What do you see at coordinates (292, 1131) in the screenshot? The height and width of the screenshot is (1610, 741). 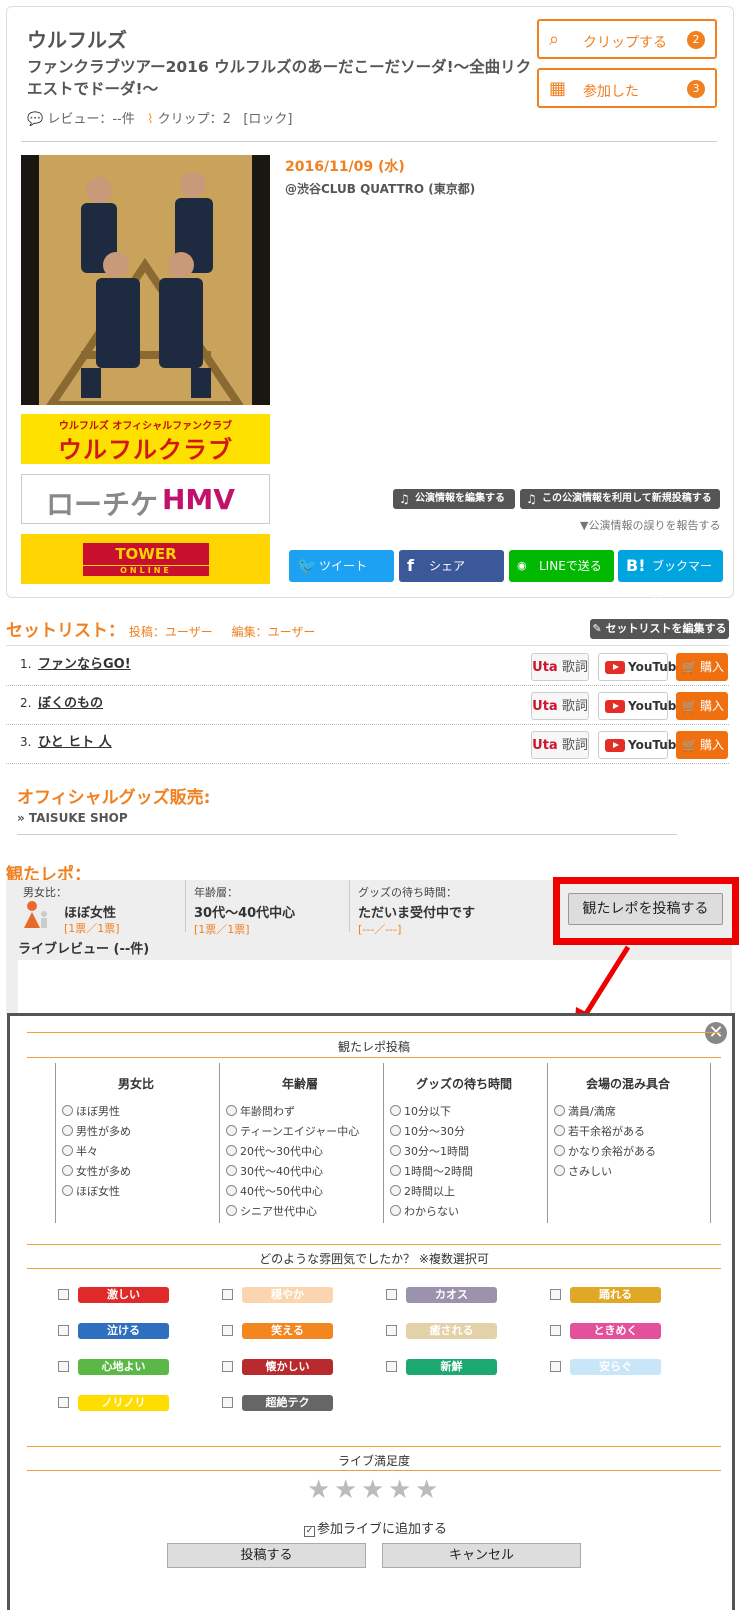 I see `radio-option: ティーンエイジャー中心` at bounding box center [292, 1131].